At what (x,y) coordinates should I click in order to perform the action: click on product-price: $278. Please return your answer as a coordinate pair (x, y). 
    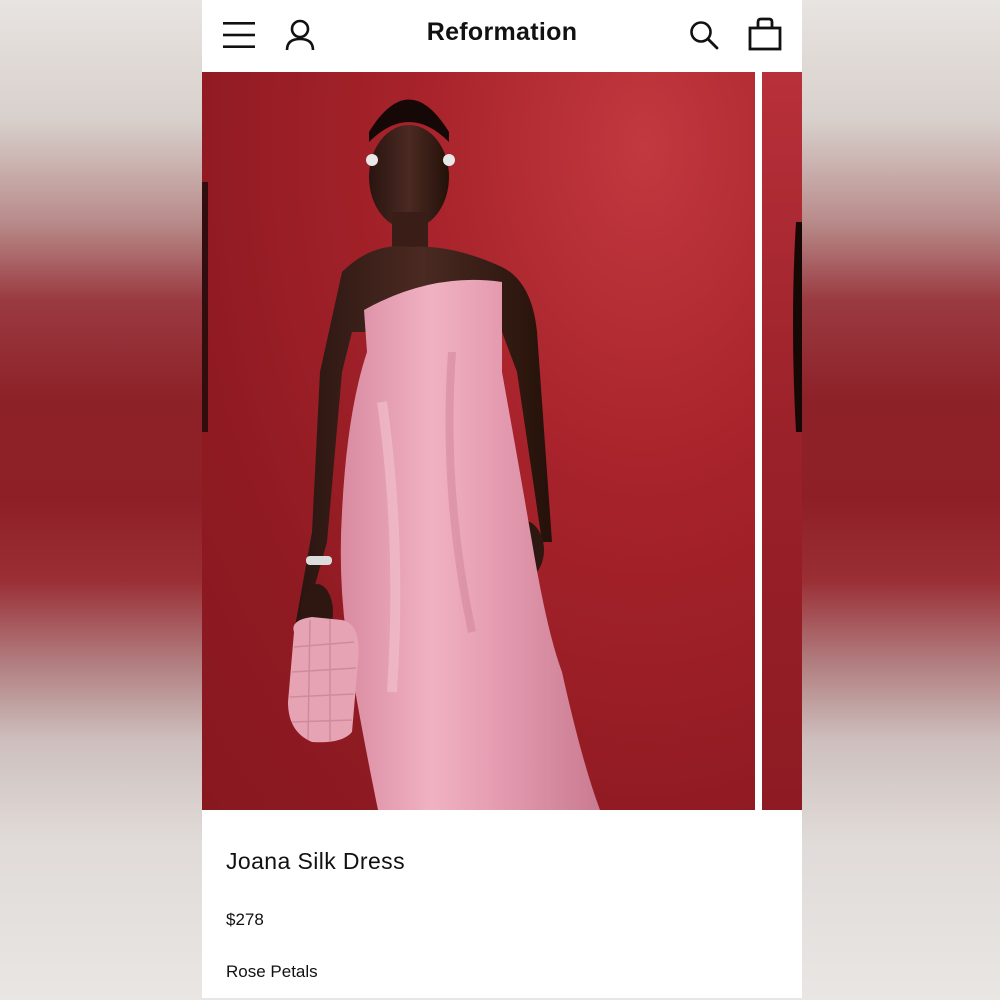
    Looking at the image, I should click on (245, 919).